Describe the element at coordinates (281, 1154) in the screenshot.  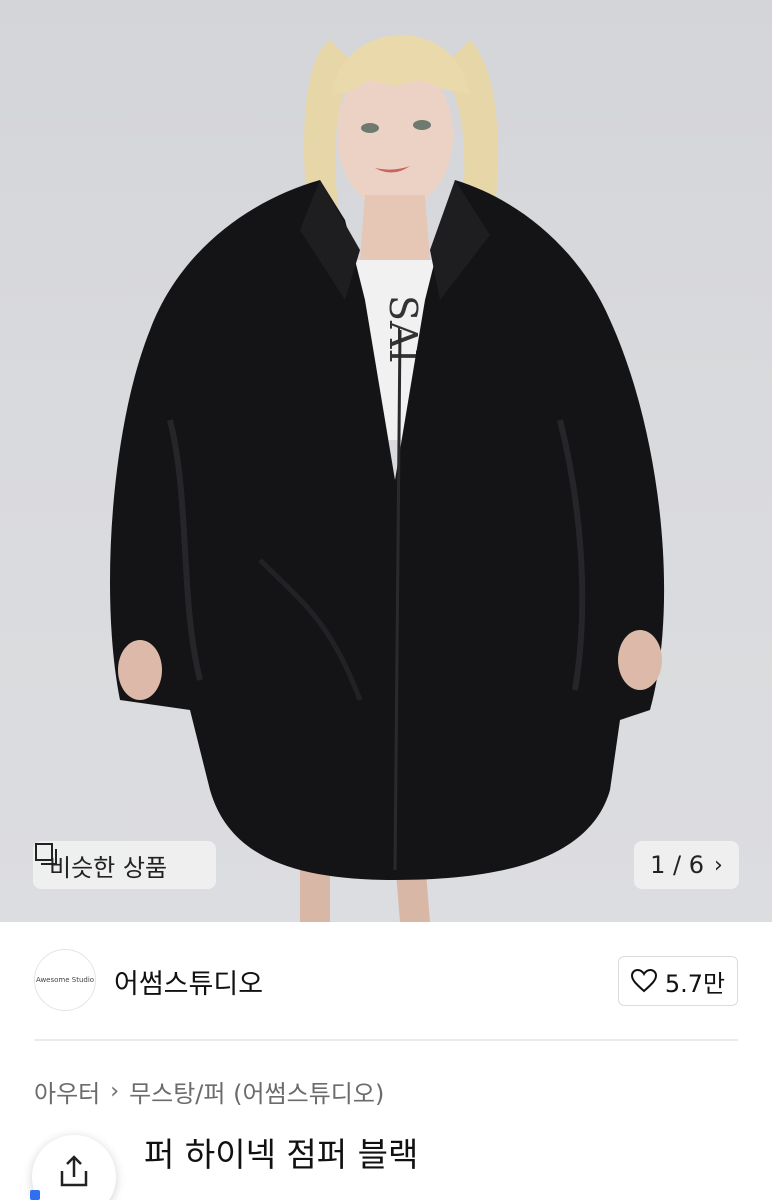
I see `product-title-text: 퍼 하이넥 점퍼 블랙` at that location.